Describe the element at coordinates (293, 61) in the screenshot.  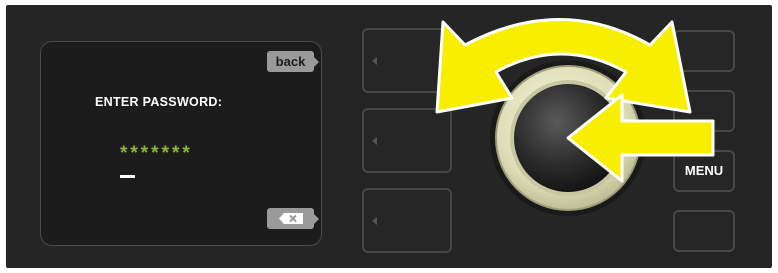
I see `back-softkey-label: back` at that location.